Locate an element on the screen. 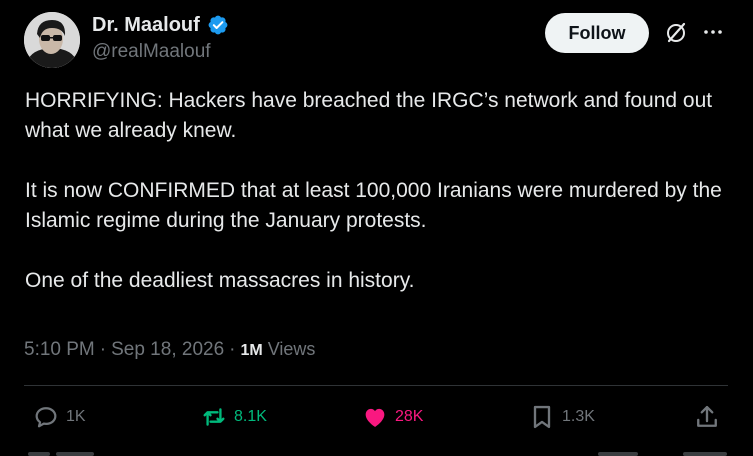 Image resolution: width=753 pixels, height=456 pixels. views-label: Views is located at coordinates (291, 349).